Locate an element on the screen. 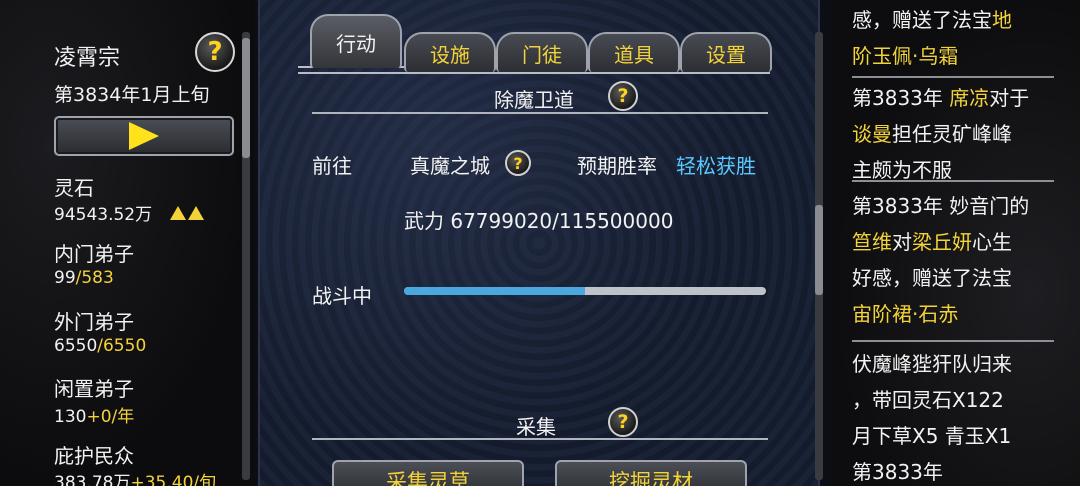  stat-label-inner-disciples: 内门弟子 is located at coordinates (94, 254).